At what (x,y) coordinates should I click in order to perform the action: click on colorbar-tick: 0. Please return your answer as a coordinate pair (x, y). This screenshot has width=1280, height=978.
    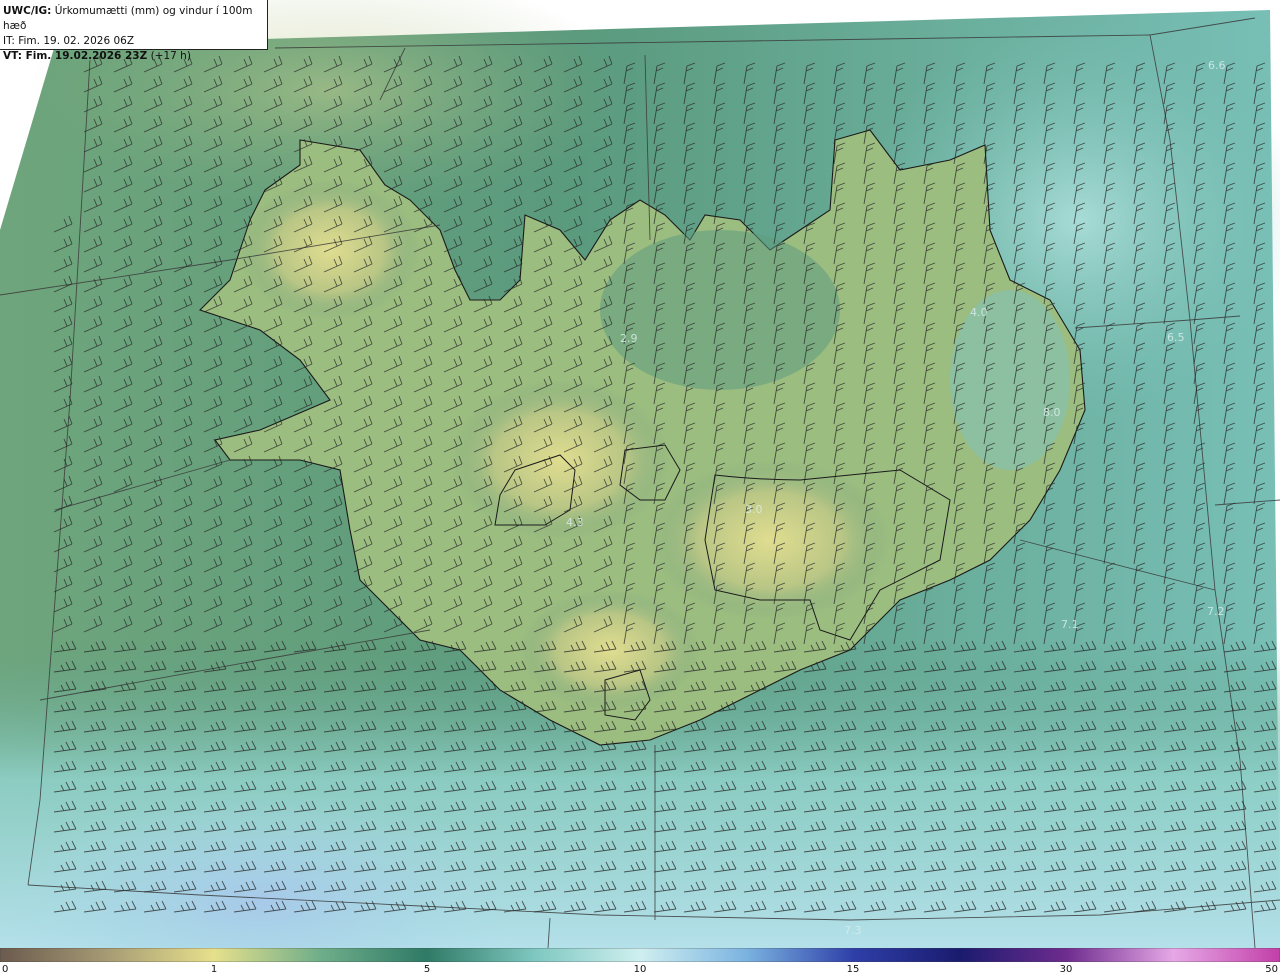
    Looking at the image, I should click on (5, 969).